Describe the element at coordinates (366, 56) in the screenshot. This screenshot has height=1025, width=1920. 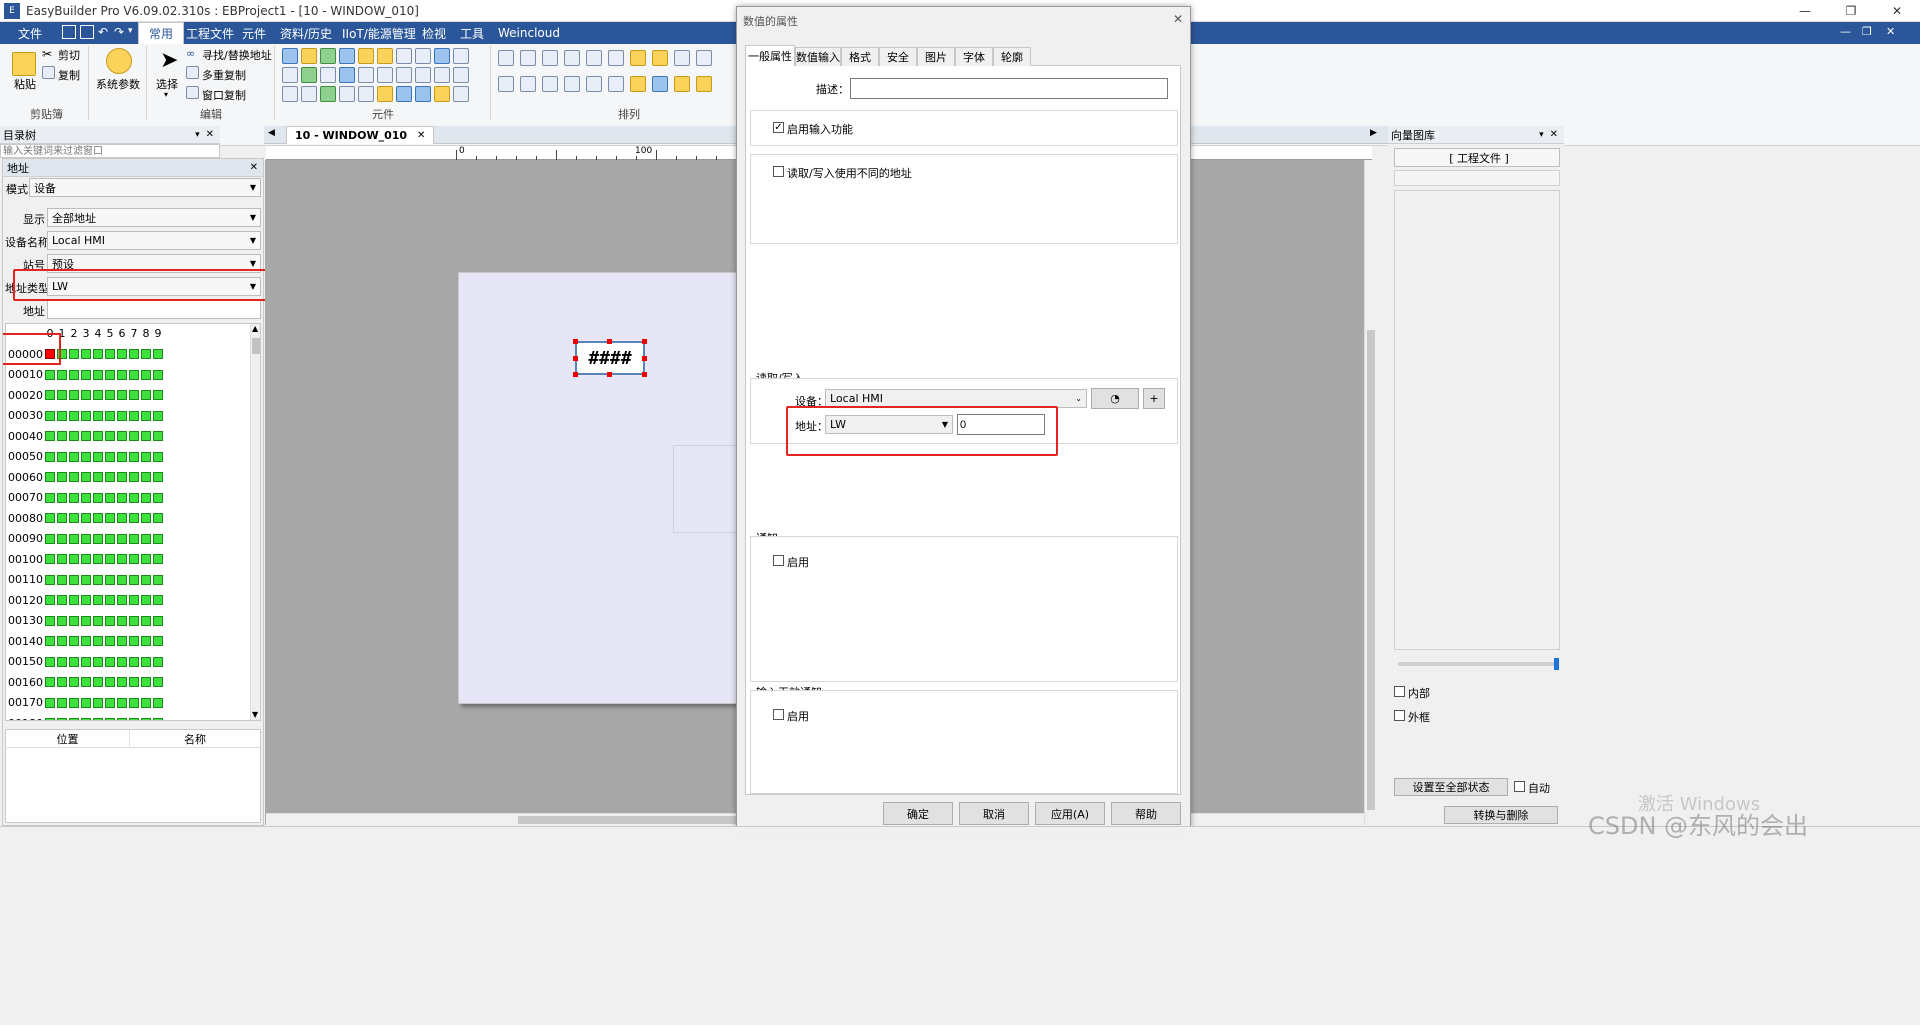
I see `toggle-switch-icon` at that location.